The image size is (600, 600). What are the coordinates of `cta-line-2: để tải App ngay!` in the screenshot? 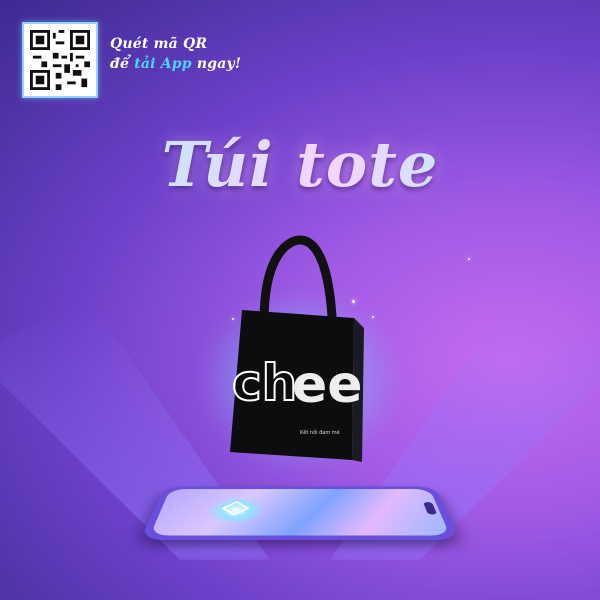 It's located at (175, 64).